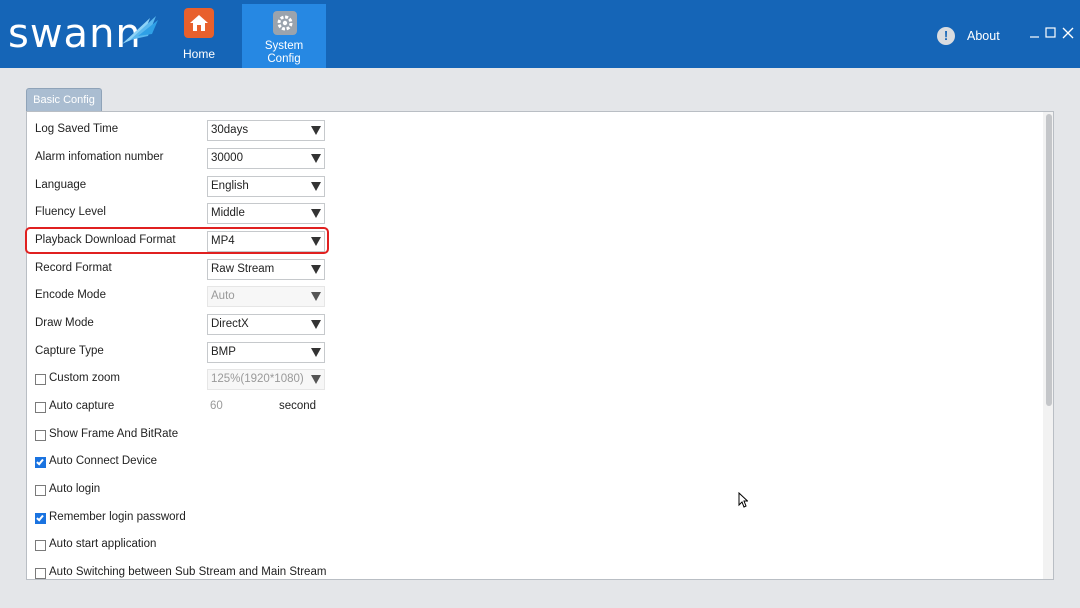  Describe the element at coordinates (84, 378) in the screenshot. I see `custom-zoom-label: Custom zoom` at that location.